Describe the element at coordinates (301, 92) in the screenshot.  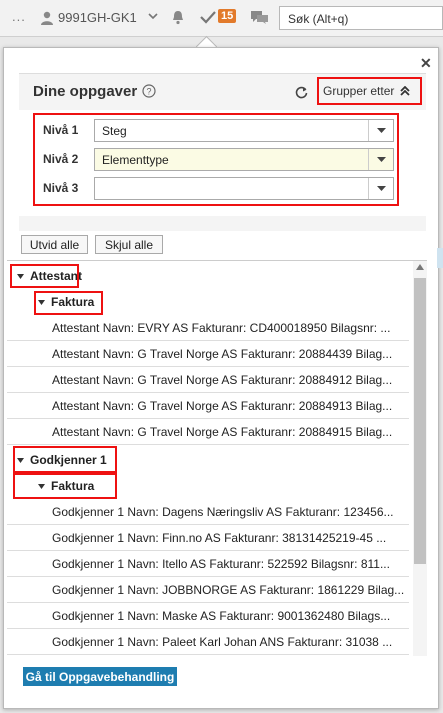
I see `refresh-icon` at that location.